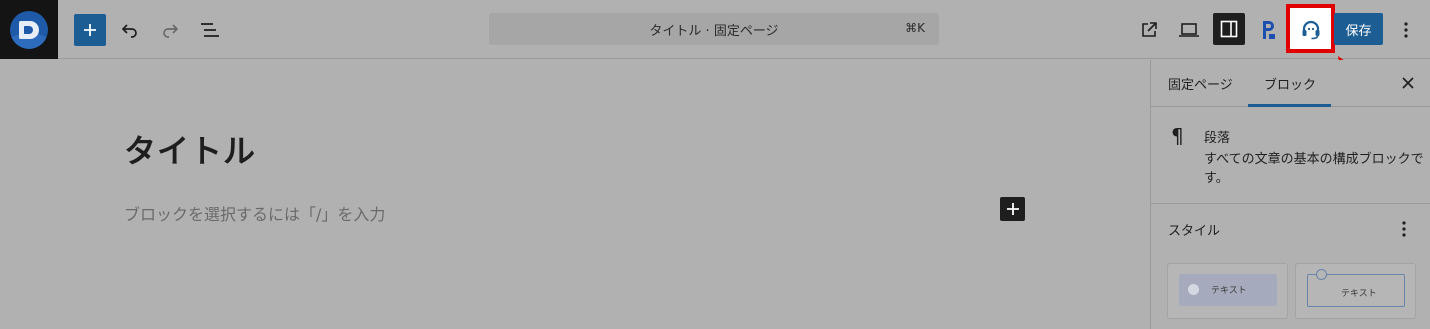 Image resolution: width=1430 pixels, height=329 pixels. Describe the element at coordinates (190, 149) in the screenshot. I see `post-title: タイトル` at that location.